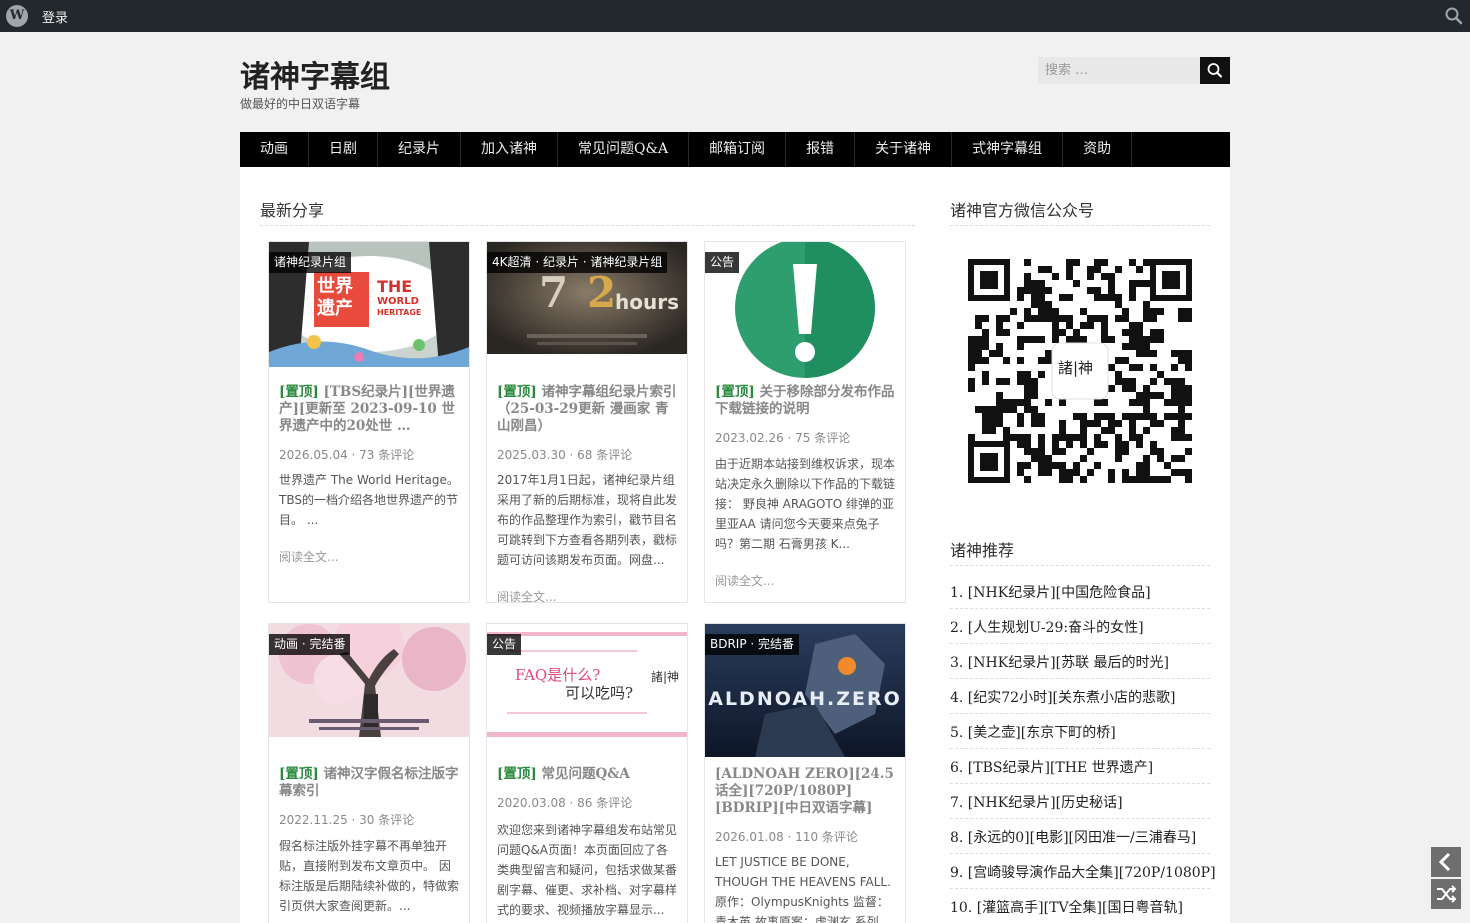 Image resolution: width=1470 pixels, height=923 pixels. I want to click on post-category-badge: BDRIP · 完结番, so click(752, 644).